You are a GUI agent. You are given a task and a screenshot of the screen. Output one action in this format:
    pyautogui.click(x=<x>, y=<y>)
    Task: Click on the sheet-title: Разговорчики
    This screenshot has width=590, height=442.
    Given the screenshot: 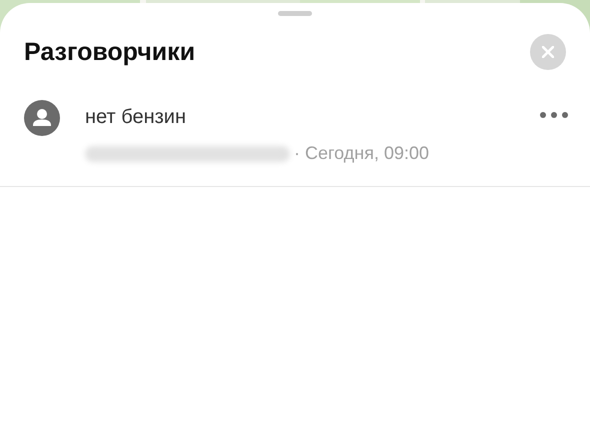 What is the action you would take?
    pyautogui.click(x=110, y=52)
    